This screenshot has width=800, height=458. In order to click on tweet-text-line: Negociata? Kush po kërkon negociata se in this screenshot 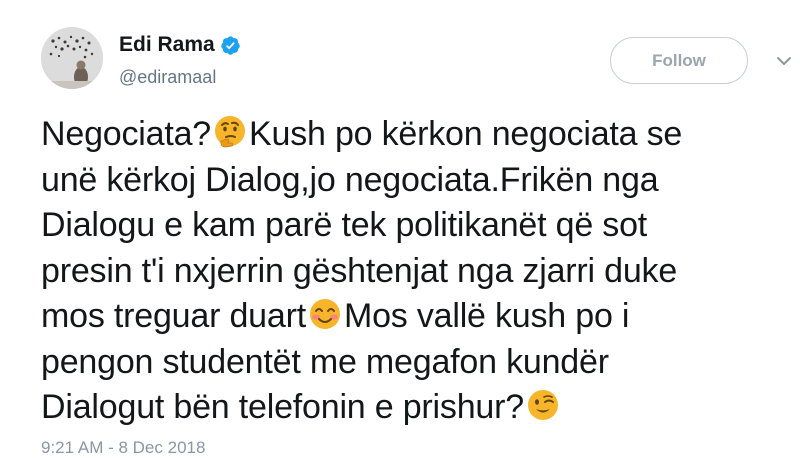, I will do `click(411, 135)`.